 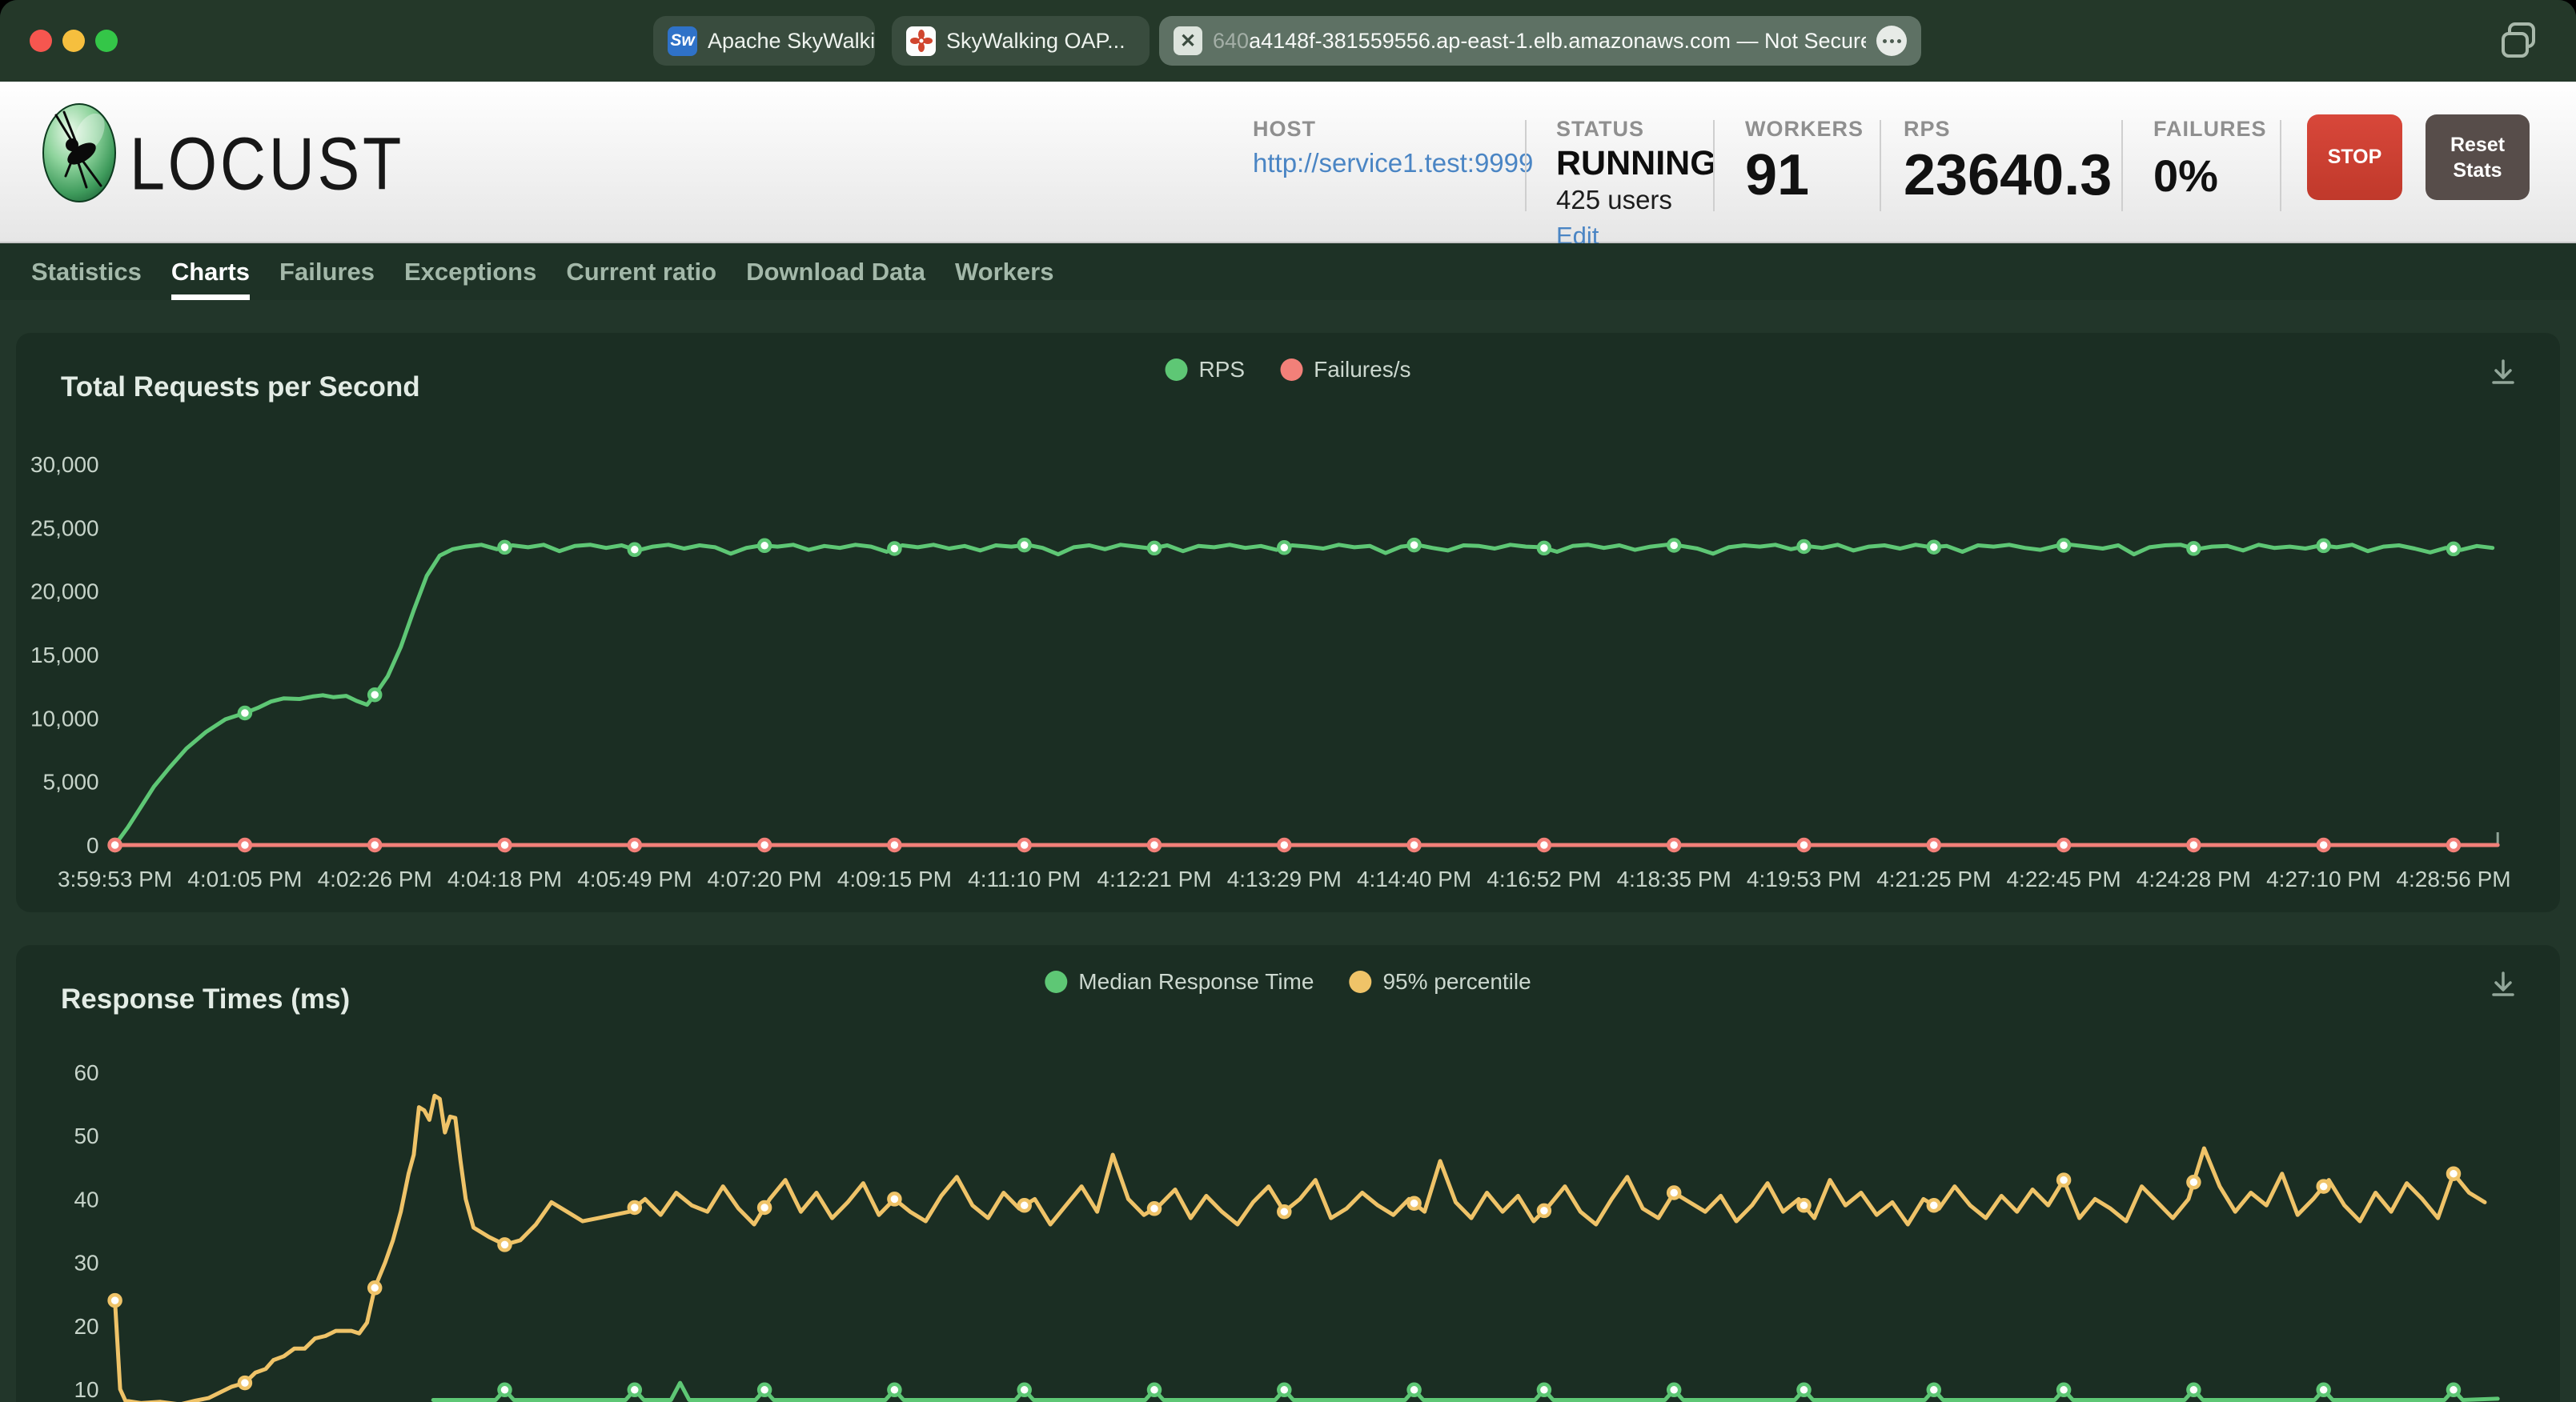 I want to click on svg-text: 40, so click(x=86, y=1200).